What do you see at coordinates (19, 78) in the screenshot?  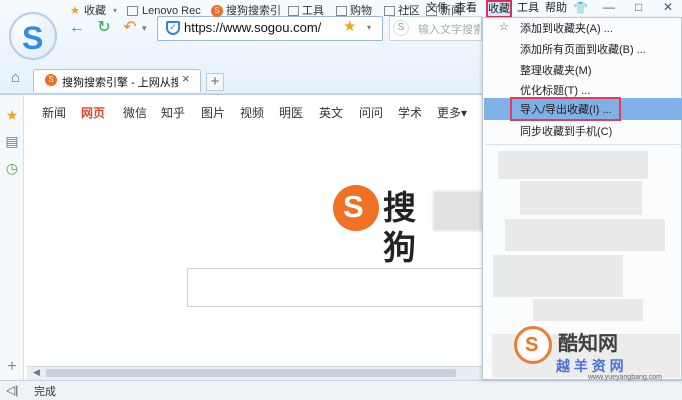 I see `home-icon: ⌂` at bounding box center [19, 78].